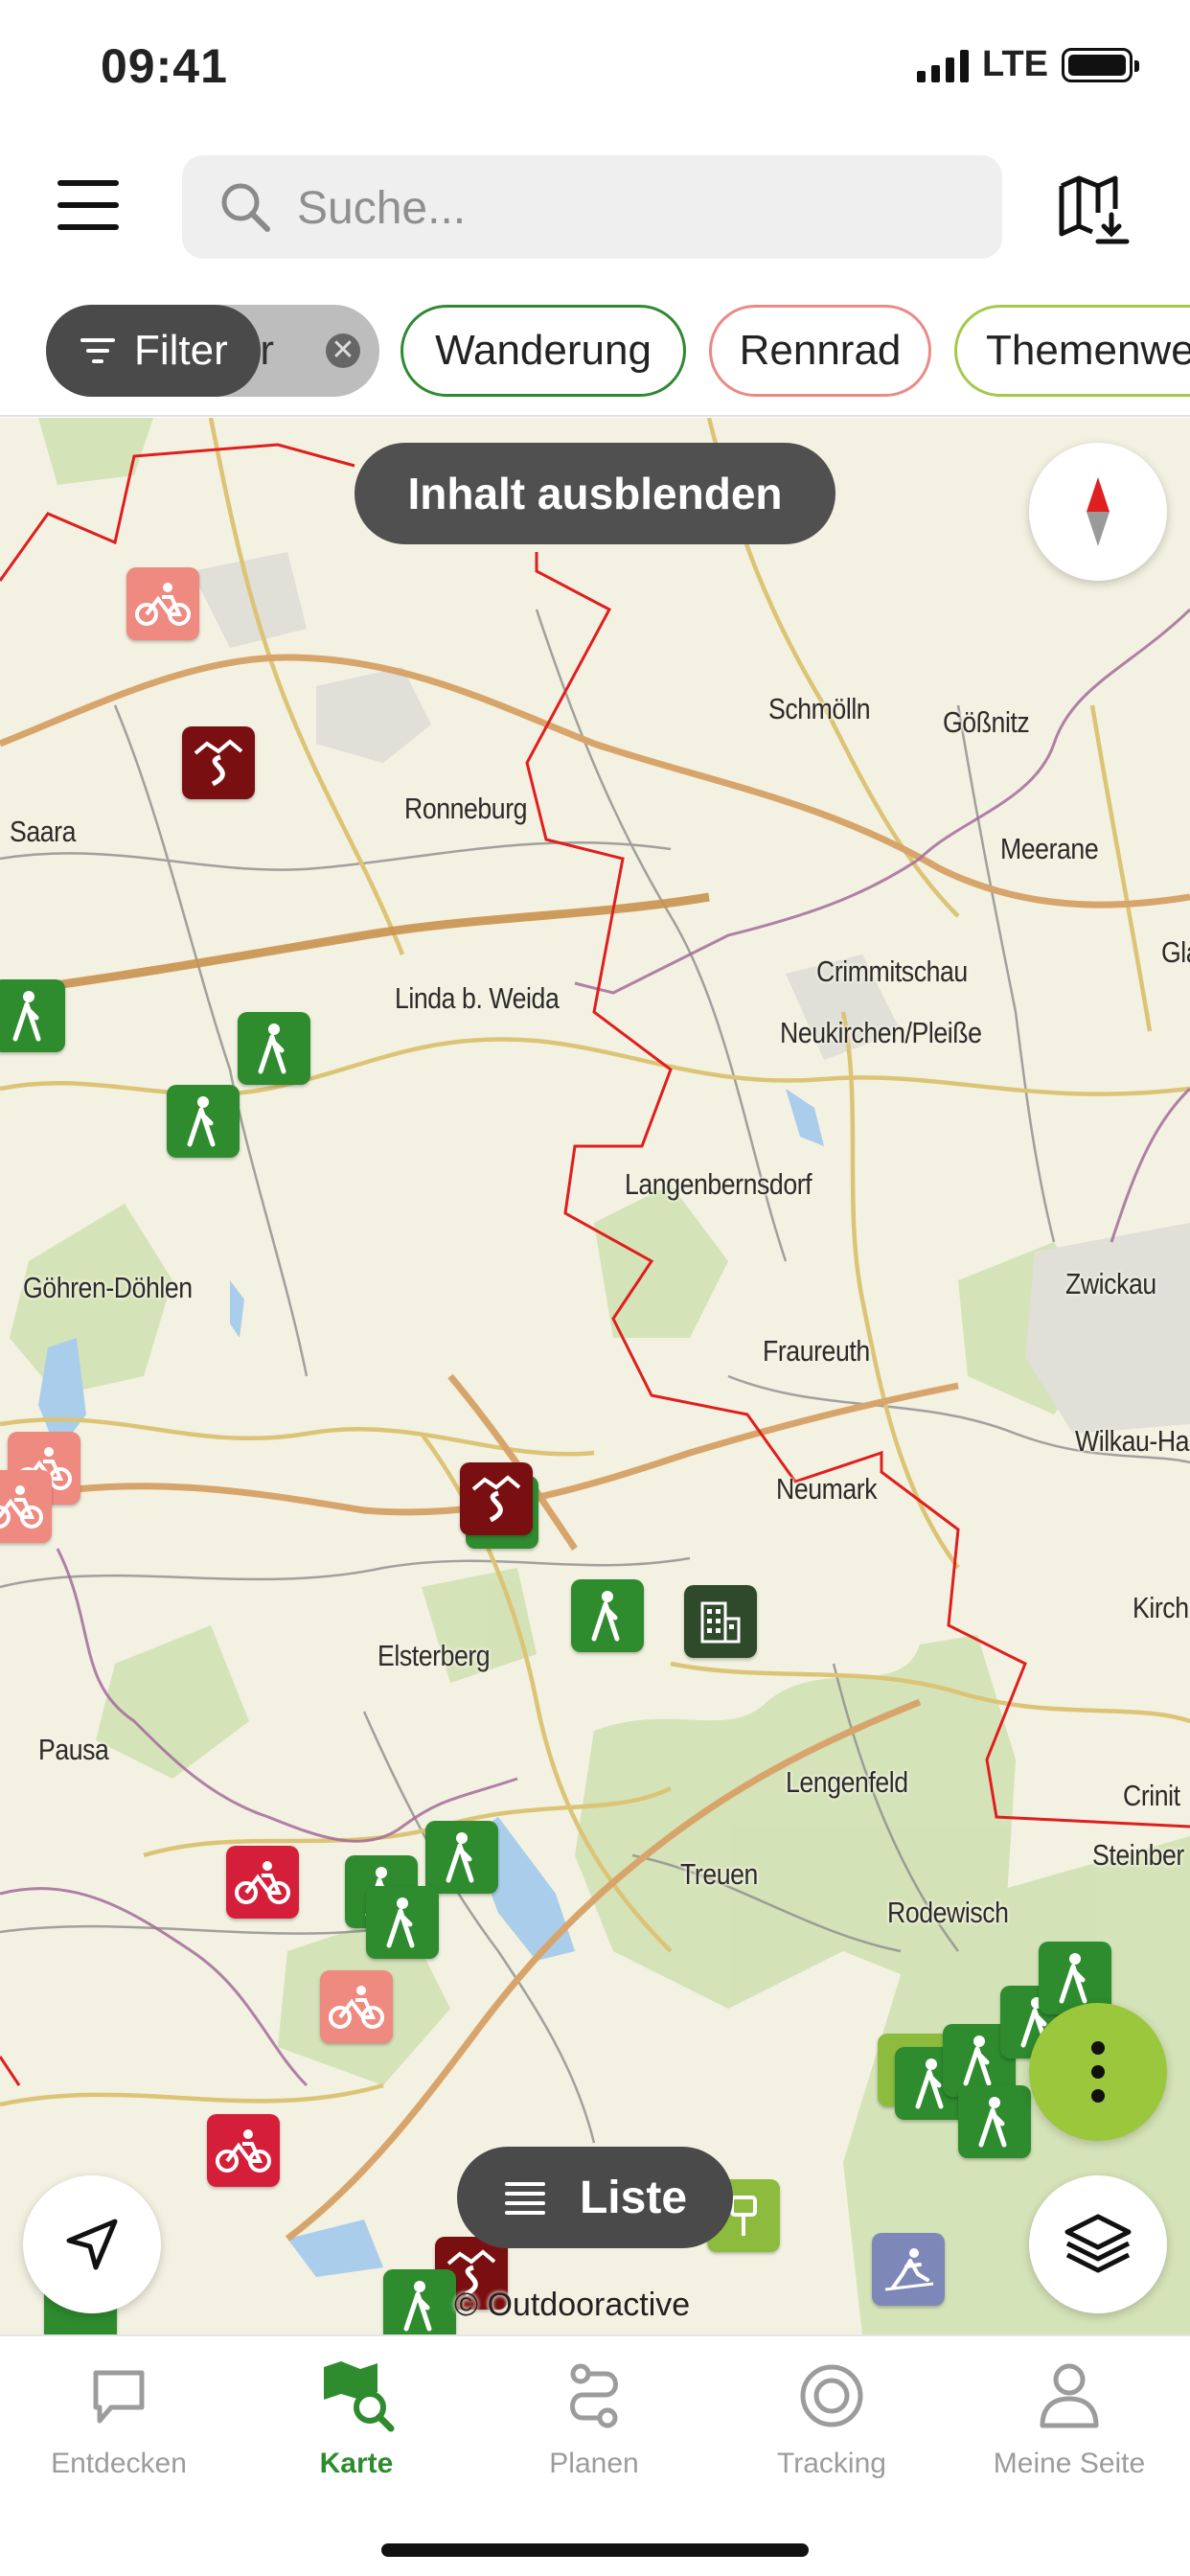 Image resolution: width=1190 pixels, height=2576 pixels. What do you see at coordinates (466, 808) in the screenshot?
I see `place-label: Ronneburg` at bounding box center [466, 808].